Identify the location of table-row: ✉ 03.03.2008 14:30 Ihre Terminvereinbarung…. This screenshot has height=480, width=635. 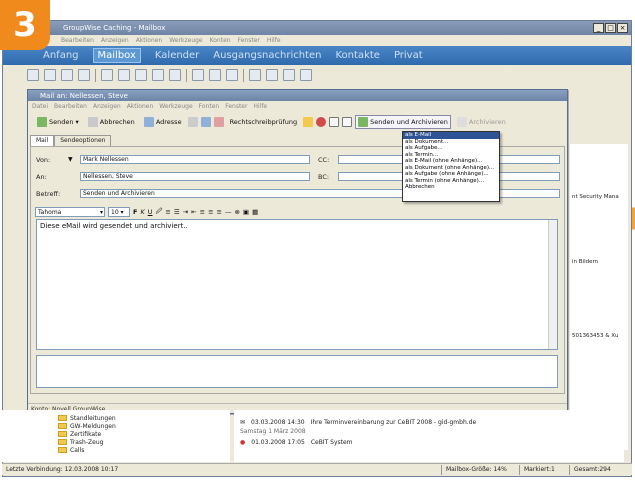
(424, 422).